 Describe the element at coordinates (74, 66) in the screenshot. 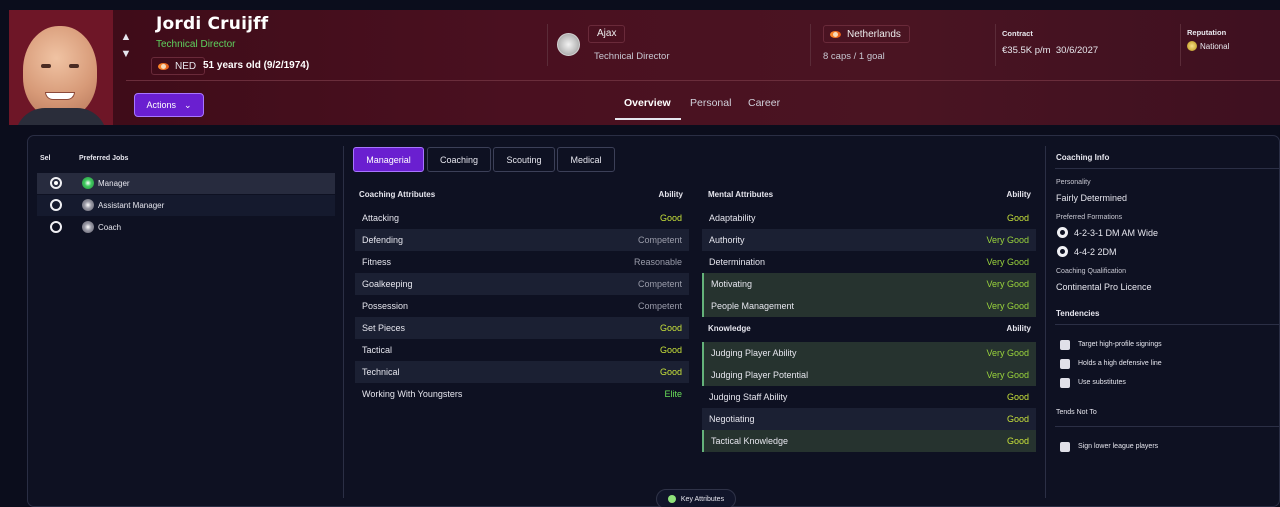

I see `eye-right` at that location.